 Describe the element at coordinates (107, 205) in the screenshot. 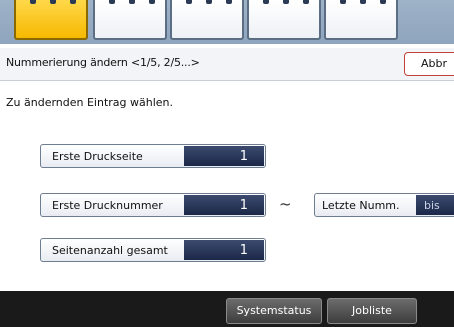

I see `first-print-number-label: Erste Drucknummer` at that location.